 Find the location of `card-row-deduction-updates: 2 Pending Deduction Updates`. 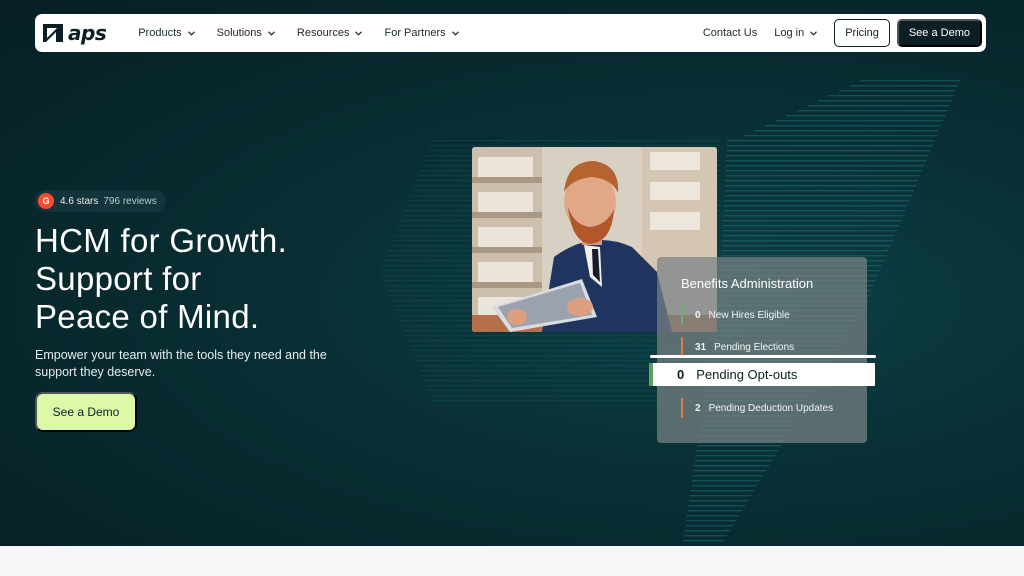

card-row-deduction-updates: 2 Pending Deduction Updates is located at coordinates (757, 408).